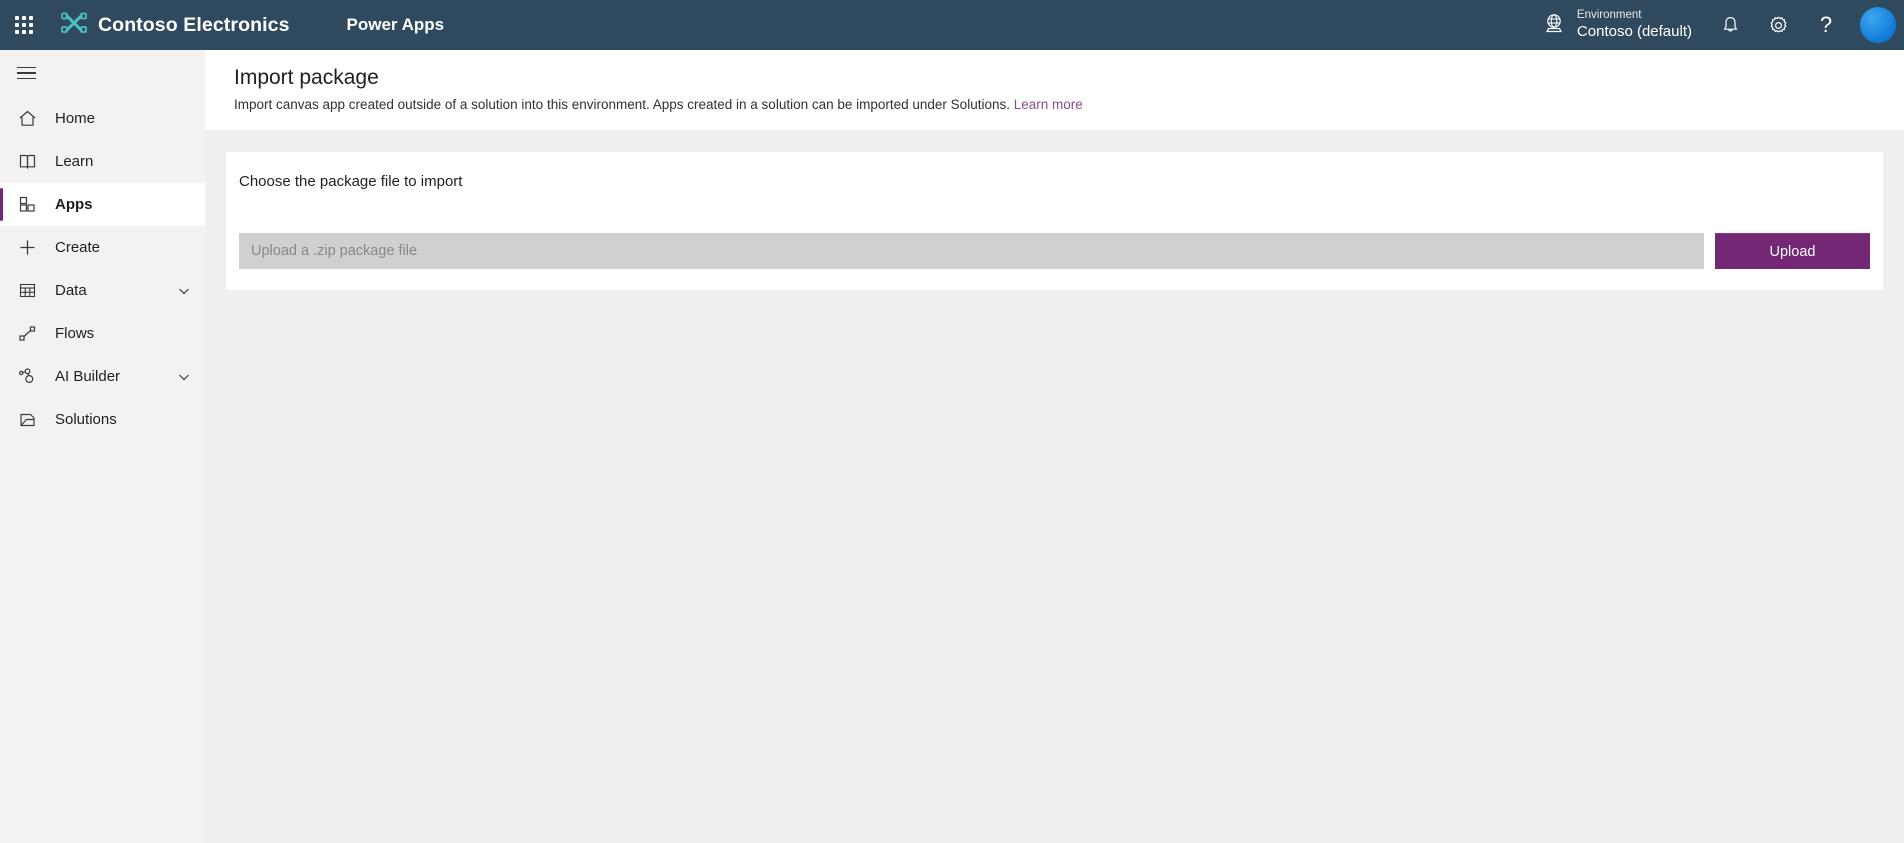 This screenshot has height=843, width=1904. I want to click on sidebar-item-label: Flows, so click(75, 333).